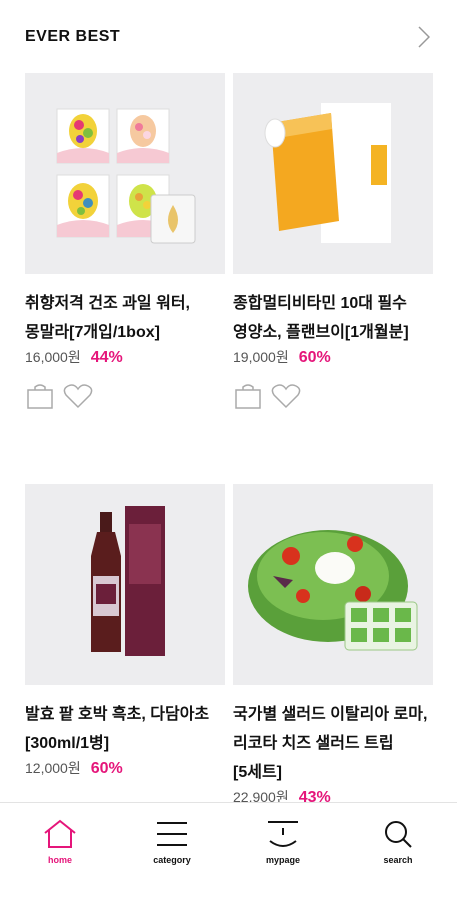 This screenshot has width=457, height=900. Describe the element at coordinates (172, 849) in the screenshot. I see `tab-category: category` at that location.